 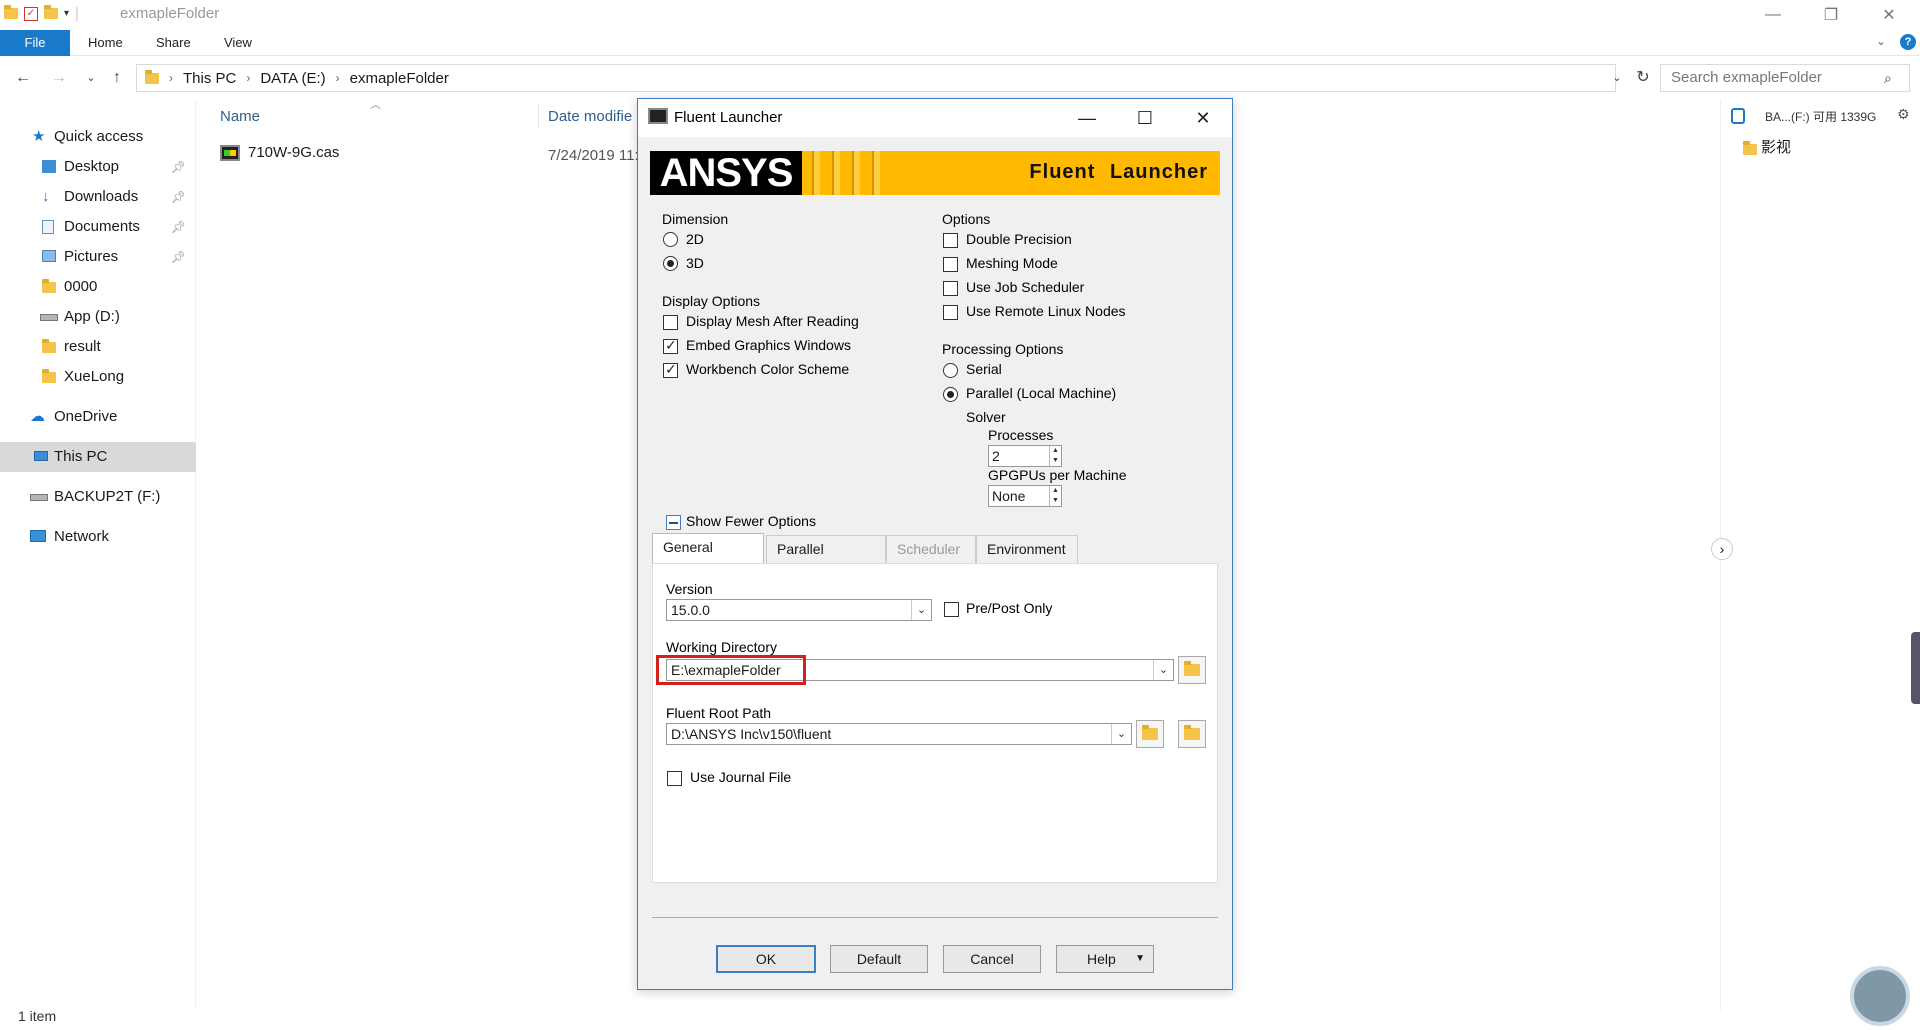 I want to click on star-icon: ★, so click(x=39, y=136).